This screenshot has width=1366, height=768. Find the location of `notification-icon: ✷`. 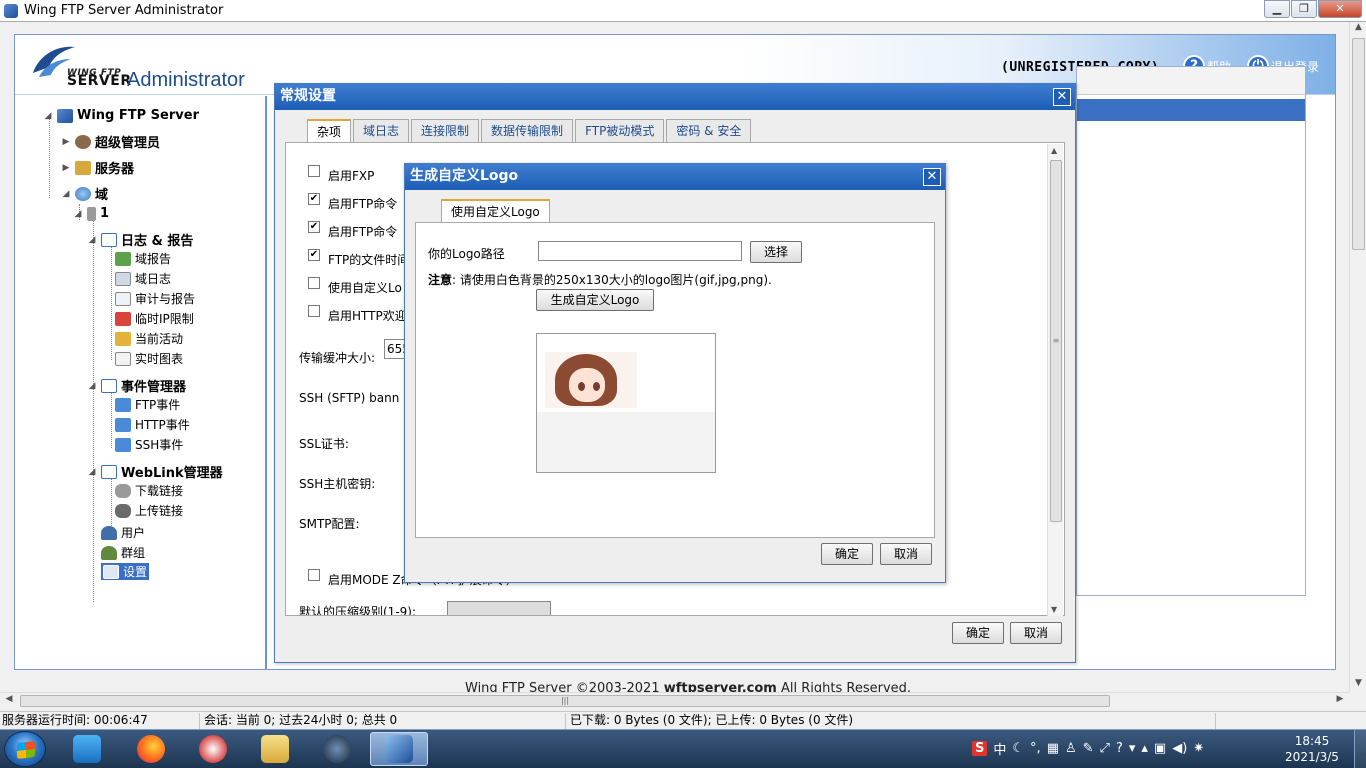

notification-icon: ✷ is located at coordinates (1198, 748).